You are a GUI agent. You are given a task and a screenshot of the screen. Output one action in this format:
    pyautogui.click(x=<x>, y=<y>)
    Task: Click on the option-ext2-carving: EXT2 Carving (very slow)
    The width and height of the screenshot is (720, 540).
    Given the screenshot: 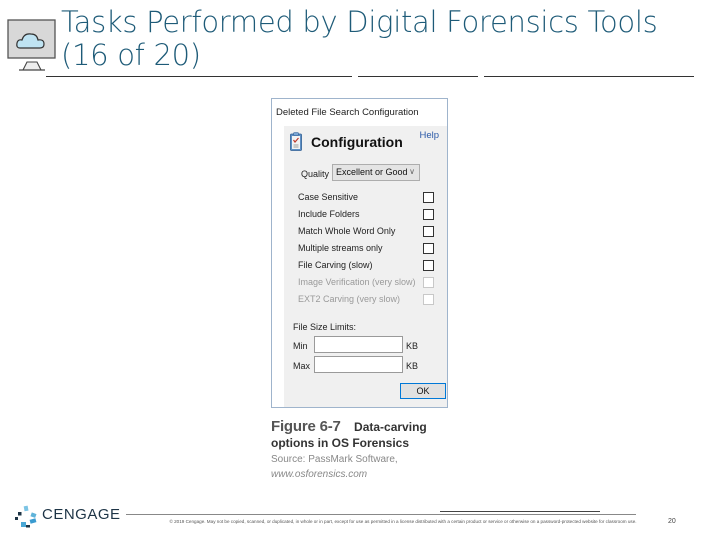 What is the action you would take?
    pyautogui.click(x=366, y=301)
    